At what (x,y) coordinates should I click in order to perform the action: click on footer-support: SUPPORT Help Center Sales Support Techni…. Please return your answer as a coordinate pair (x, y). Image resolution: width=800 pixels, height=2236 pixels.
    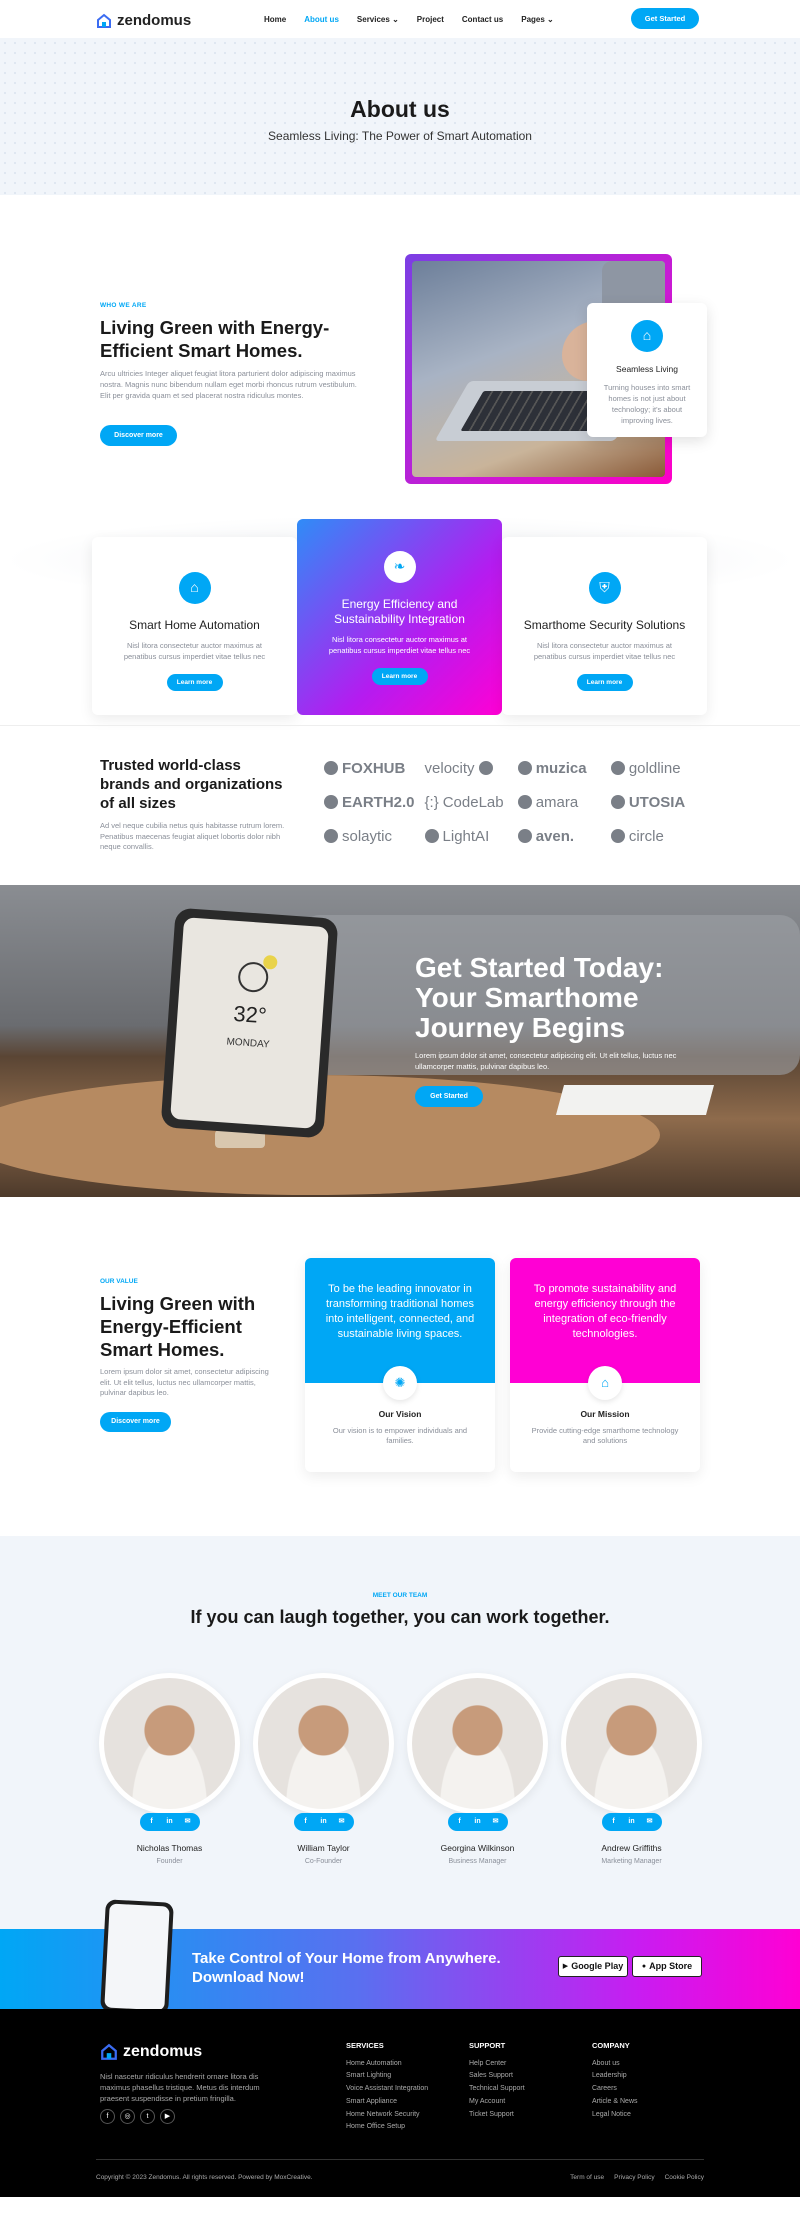
    Looking at the image, I should click on (497, 2081).